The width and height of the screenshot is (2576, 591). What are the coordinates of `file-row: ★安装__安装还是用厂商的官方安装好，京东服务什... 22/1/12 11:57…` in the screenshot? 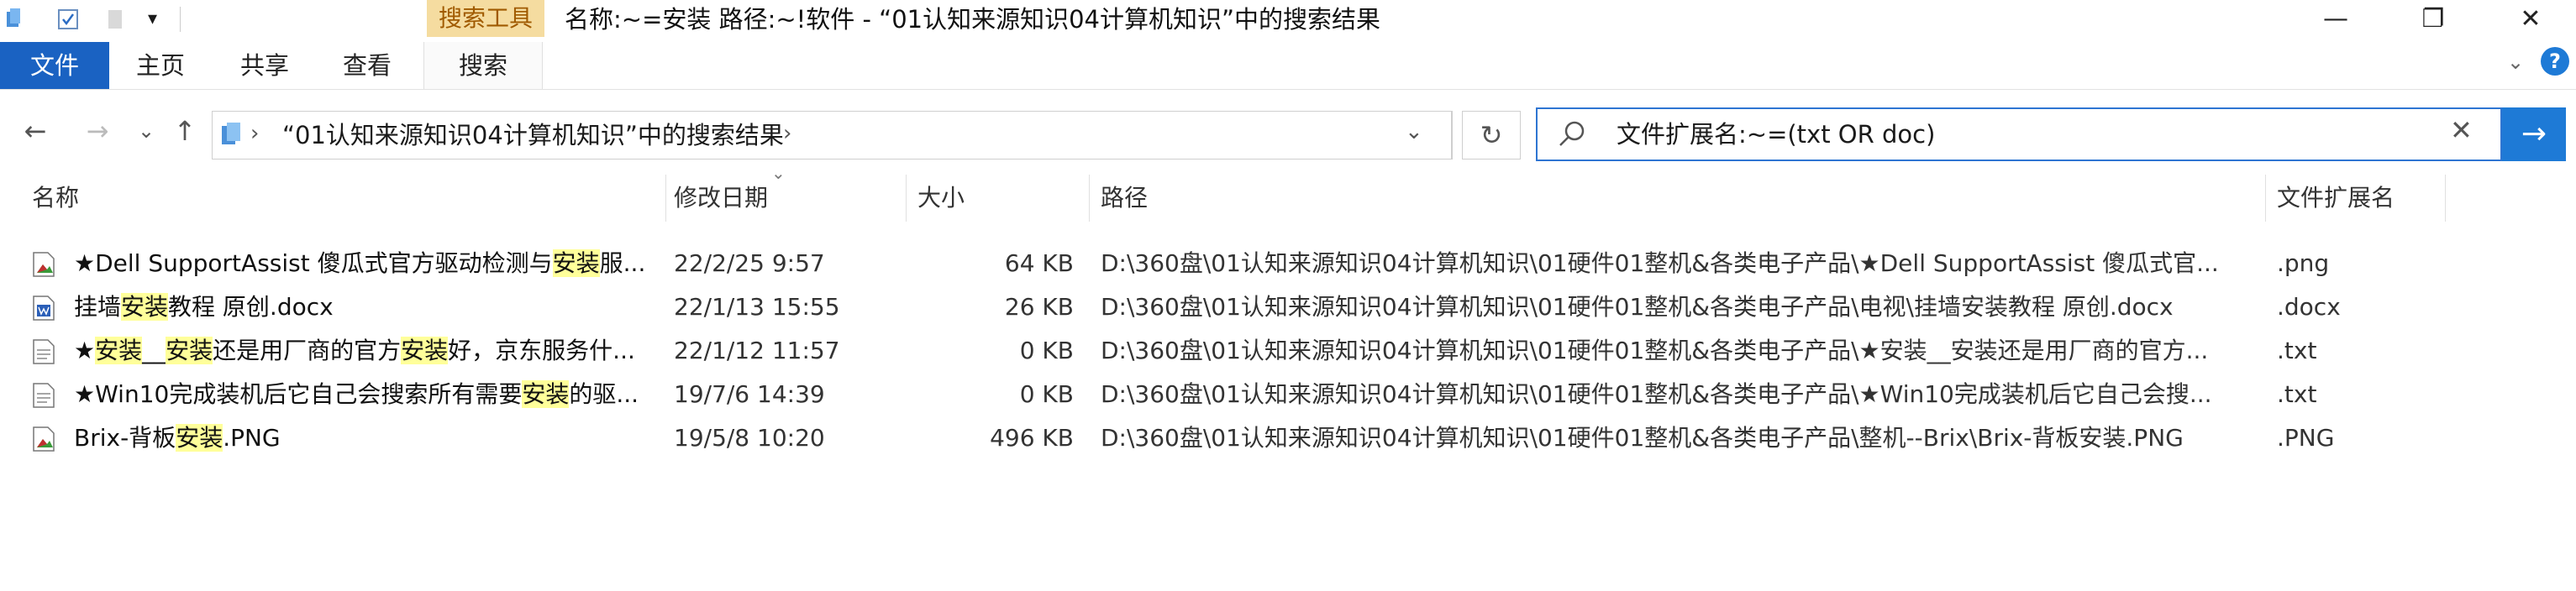 It's located at (1226, 350).